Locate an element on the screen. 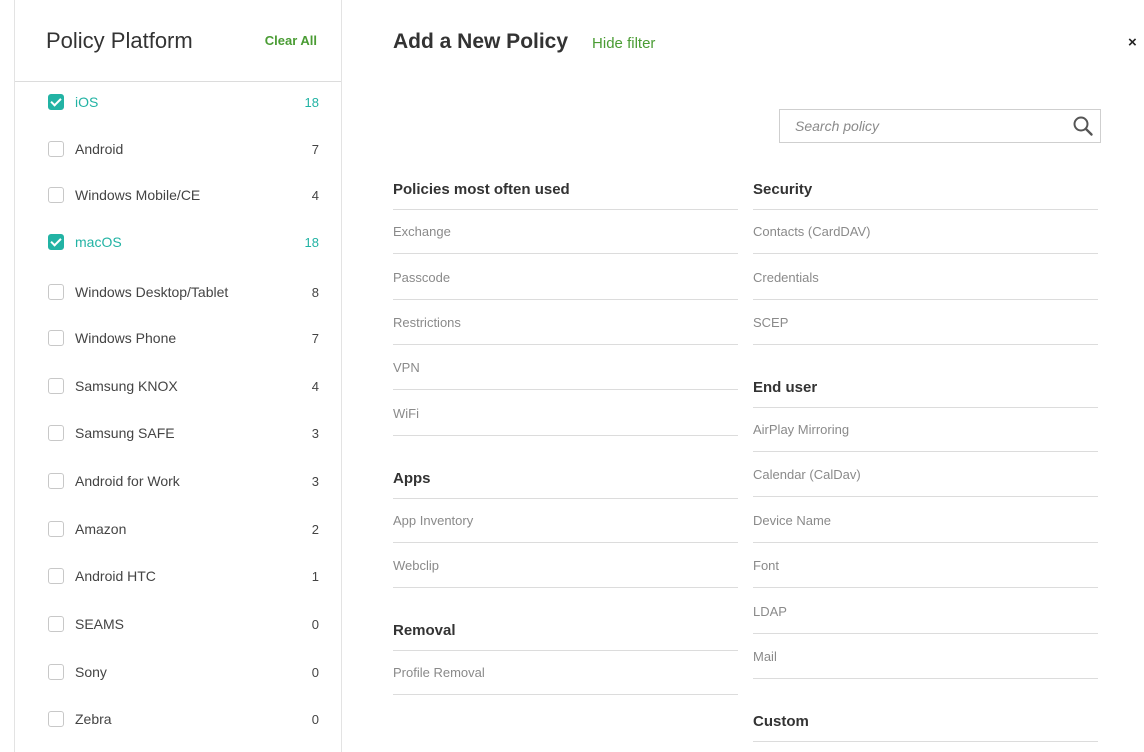  platform-label: Samsung SAFE is located at coordinates (125, 433).